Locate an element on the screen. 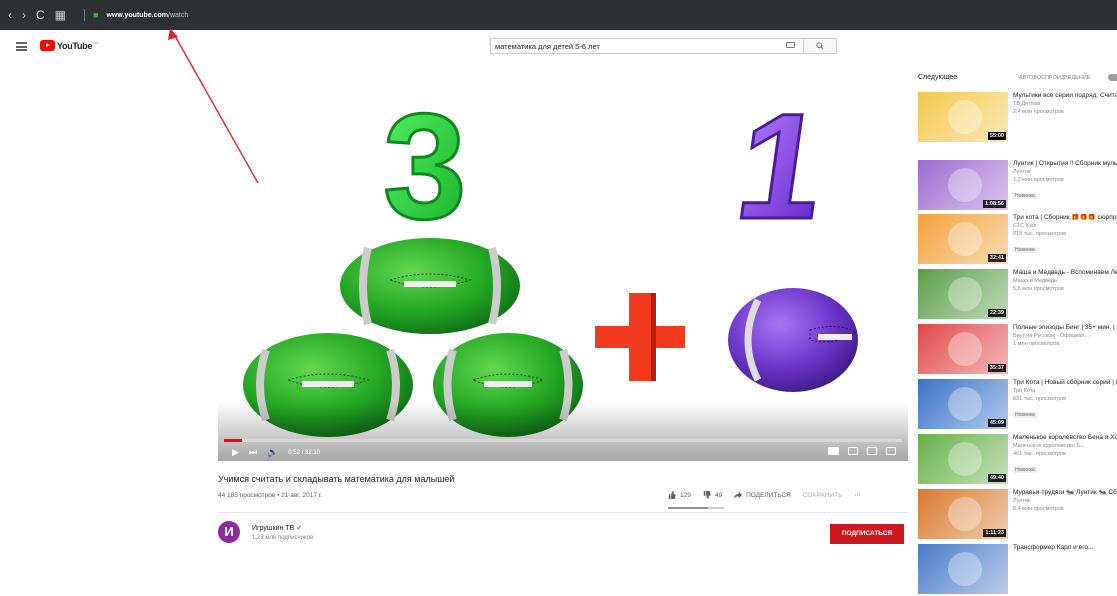 Image resolution: width=1117 pixels, height=596 pixels. fullscreen-icon is located at coordinates (891, 451).